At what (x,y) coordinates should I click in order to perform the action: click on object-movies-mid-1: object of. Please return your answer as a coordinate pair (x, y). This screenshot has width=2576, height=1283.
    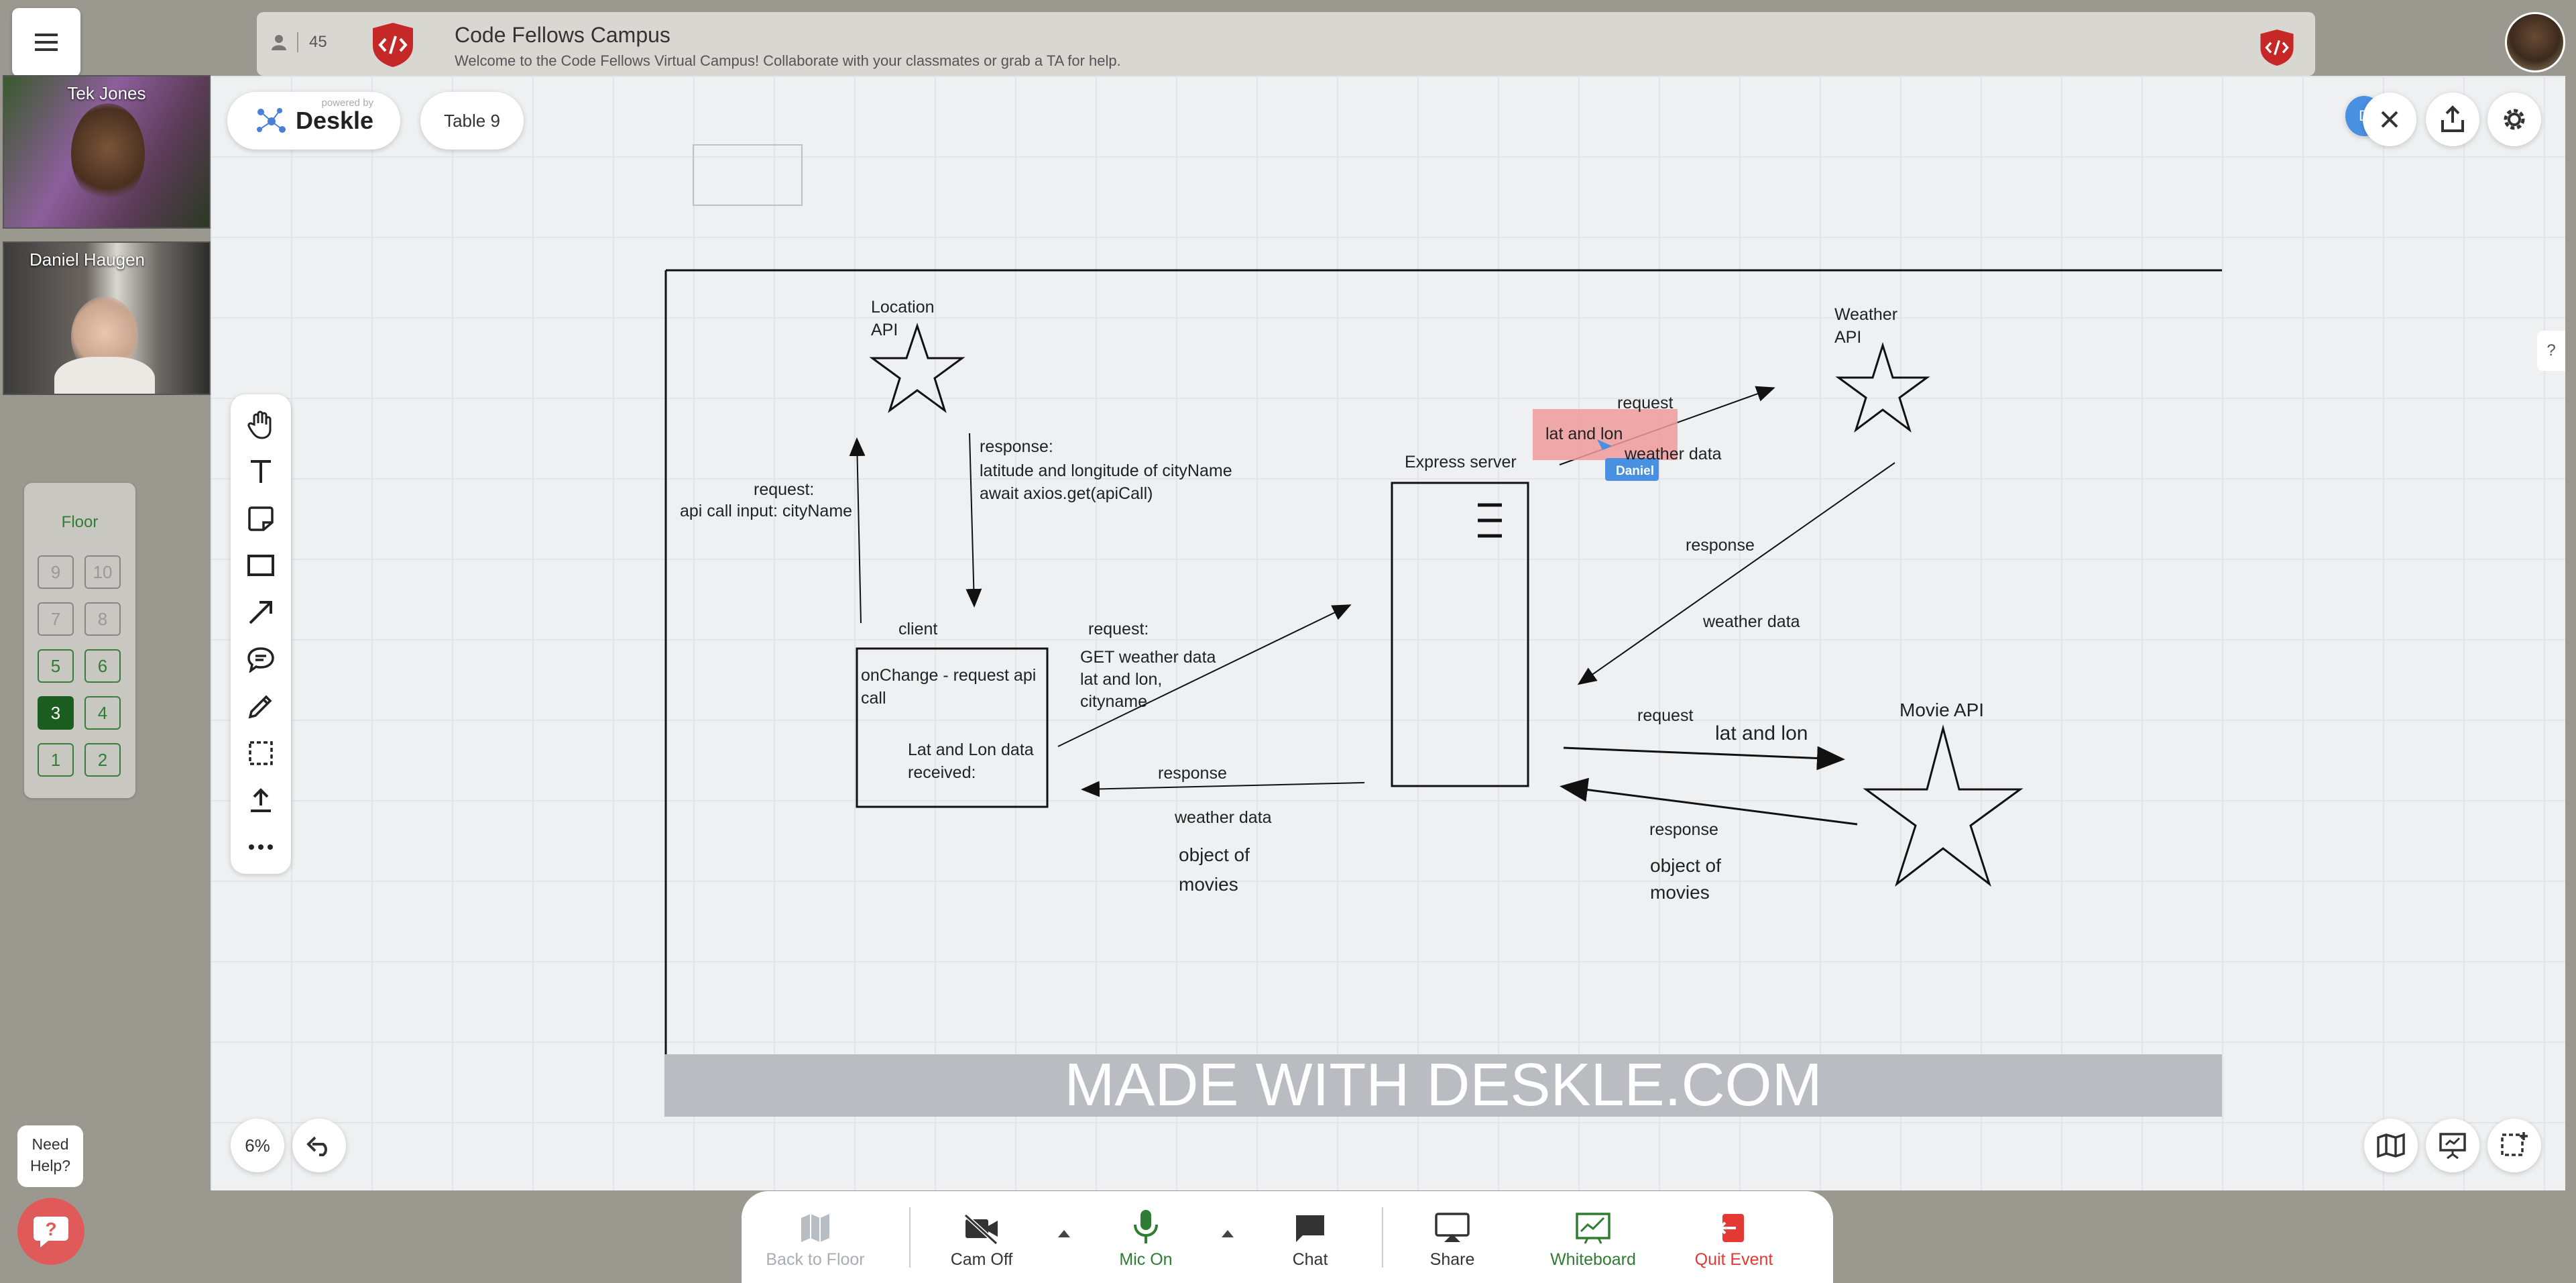
    Looking at the image, I should click on (1214, 855).